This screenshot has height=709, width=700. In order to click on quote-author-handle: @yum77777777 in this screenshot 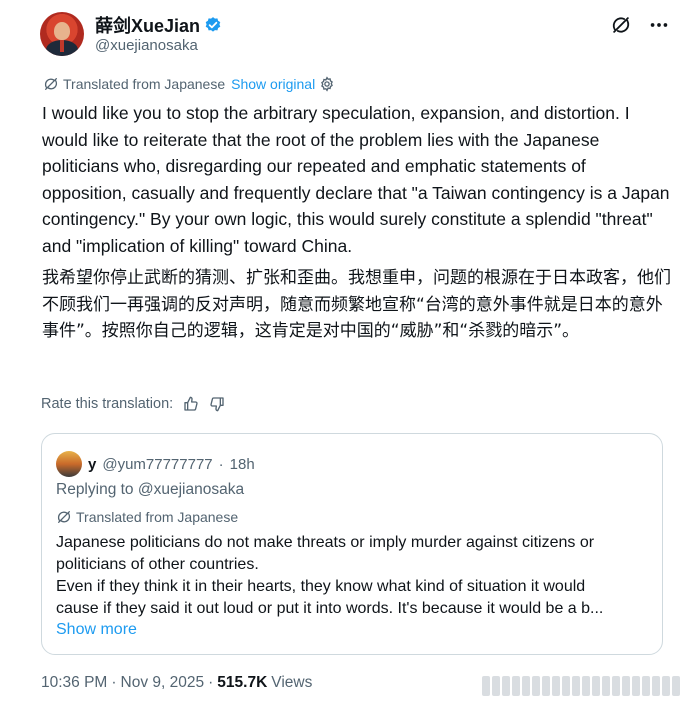, I will do `click(157, 464)`.